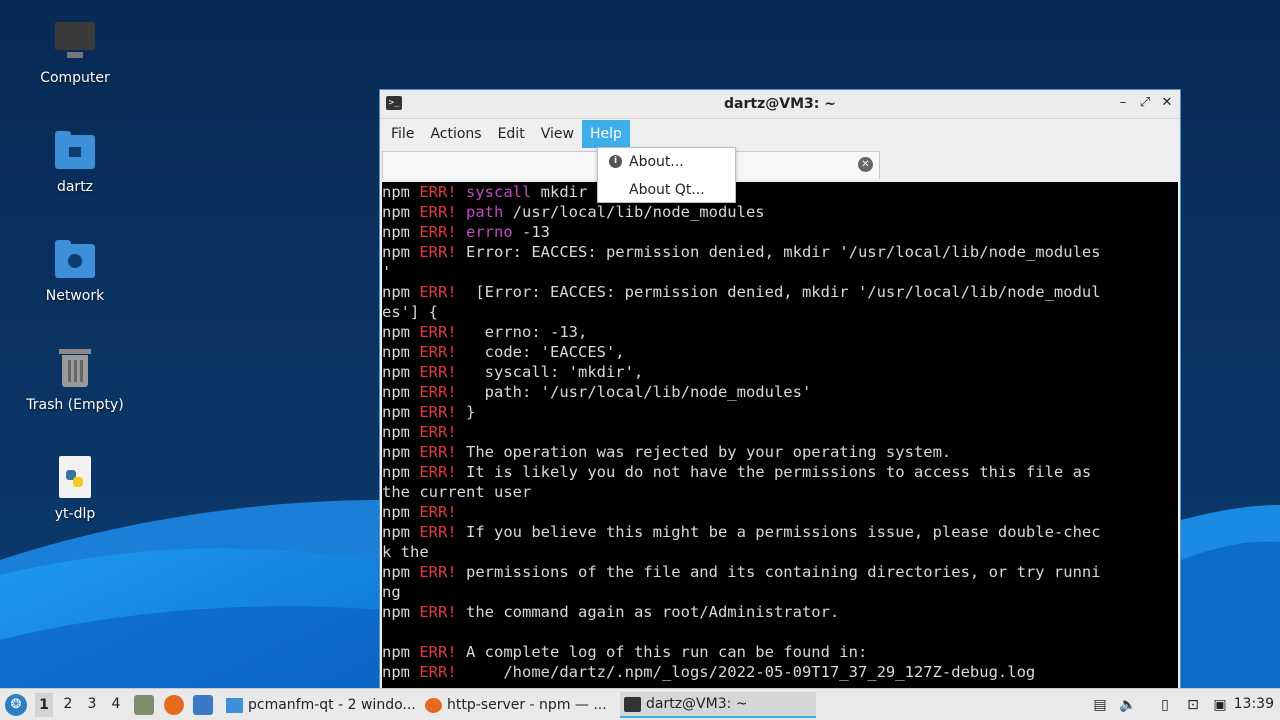 This screenshot has width=1280, height=720. I want to click on workspace-3: 3, so click(92, 704).